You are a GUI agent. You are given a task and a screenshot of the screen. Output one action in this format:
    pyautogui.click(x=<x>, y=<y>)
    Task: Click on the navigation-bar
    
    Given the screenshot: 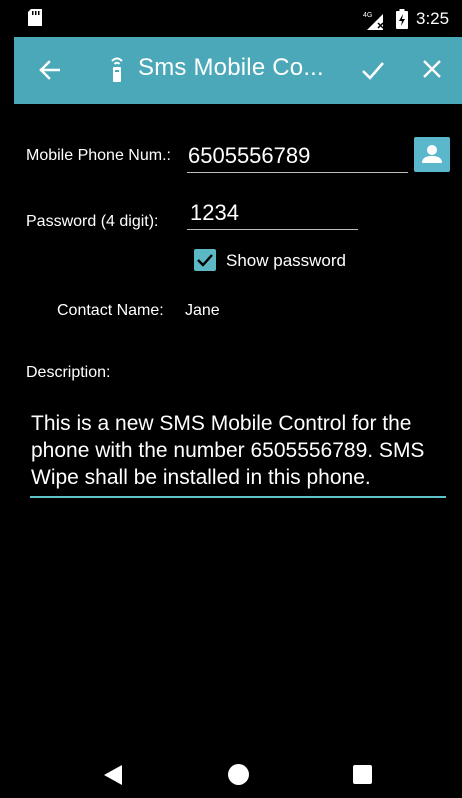 What is the action you would take?
    pyautogui.click(x=231, y=771)
    